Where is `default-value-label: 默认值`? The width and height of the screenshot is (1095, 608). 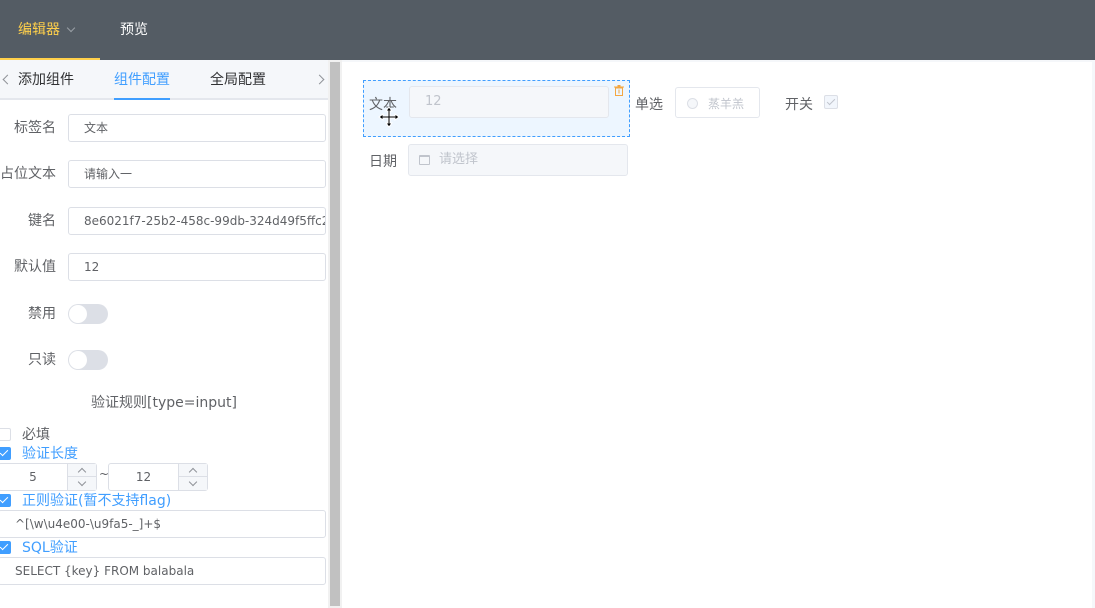
default-value-label: 默认值 is located at coordinates (35, 267).